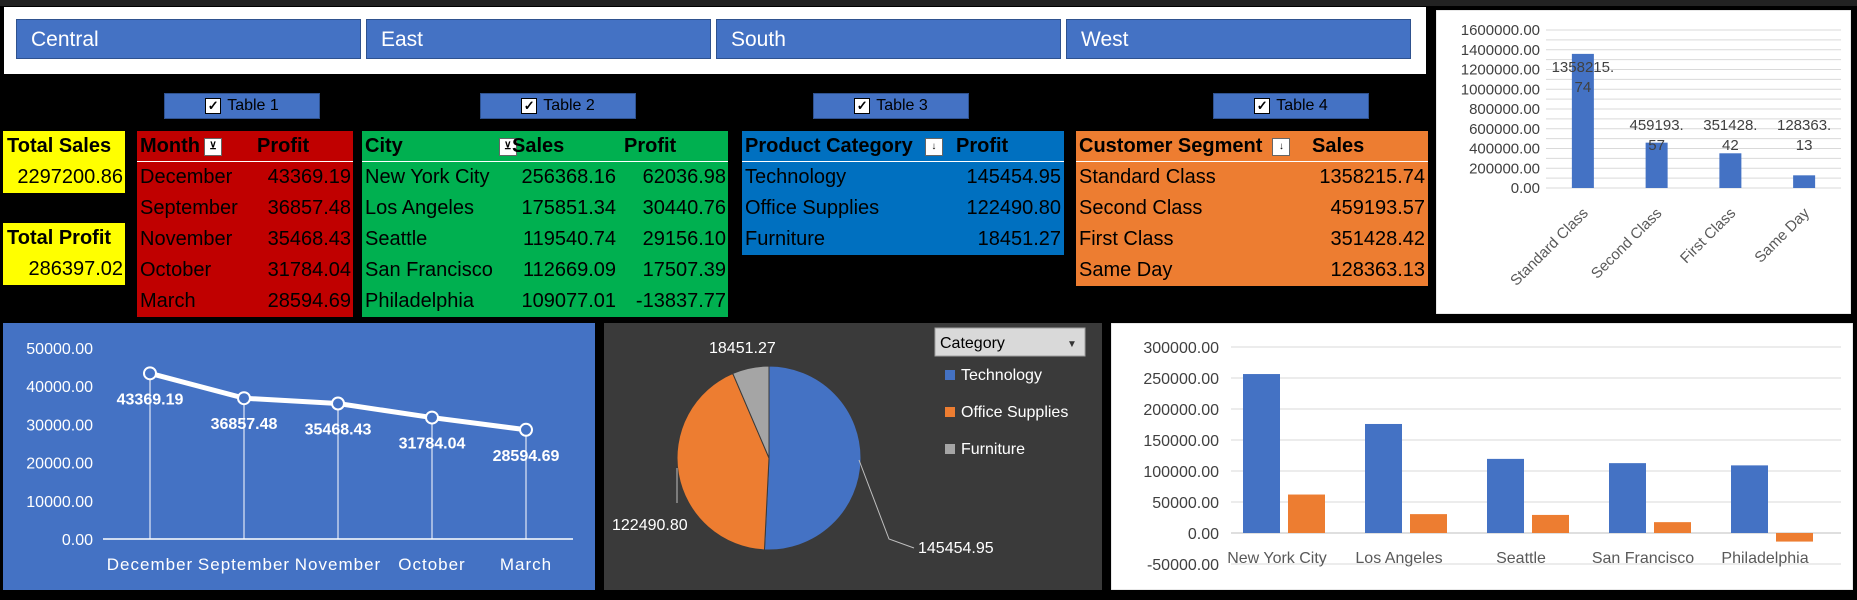  Describe the element at coordinates (1147, 177) in the screenshot. I see `table-row-segment: Standard Class` at that location.